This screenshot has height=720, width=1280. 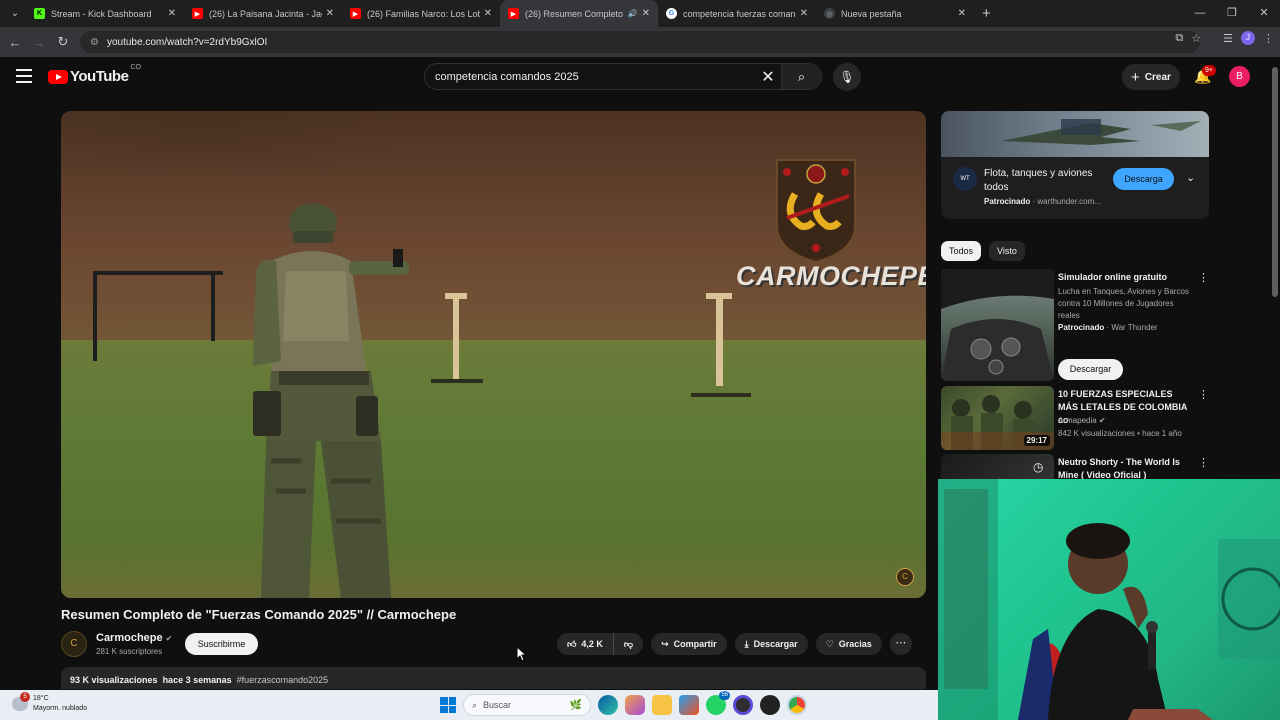 I want to click on tab-search-icon: ⌄, so click(x=15, y=14).